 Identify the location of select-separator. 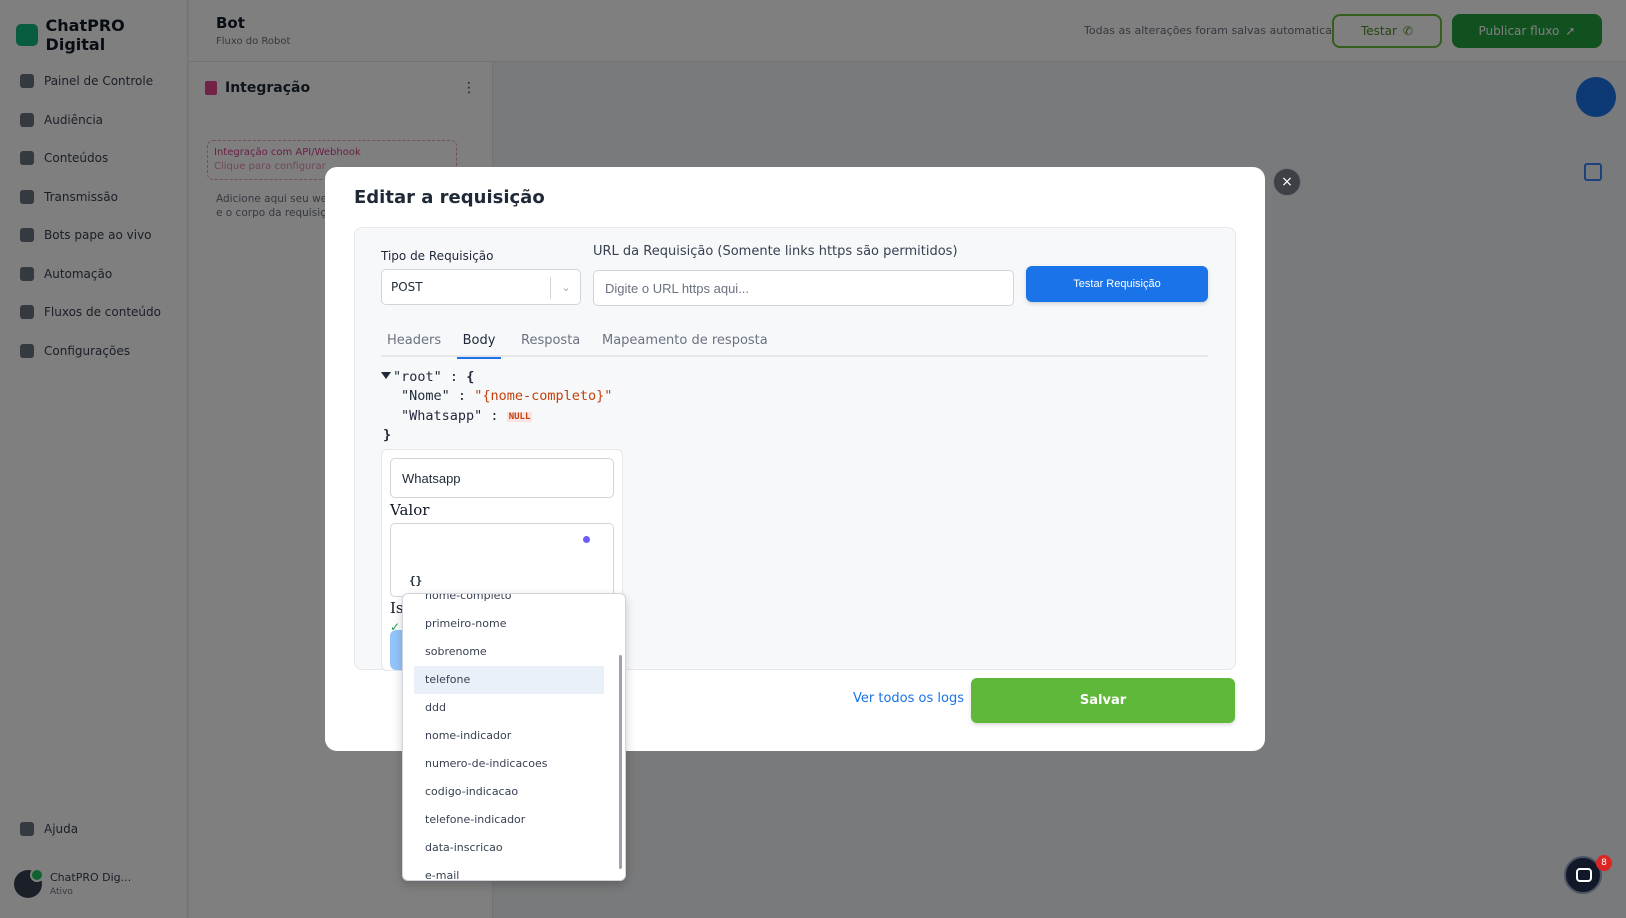
(550, 288).